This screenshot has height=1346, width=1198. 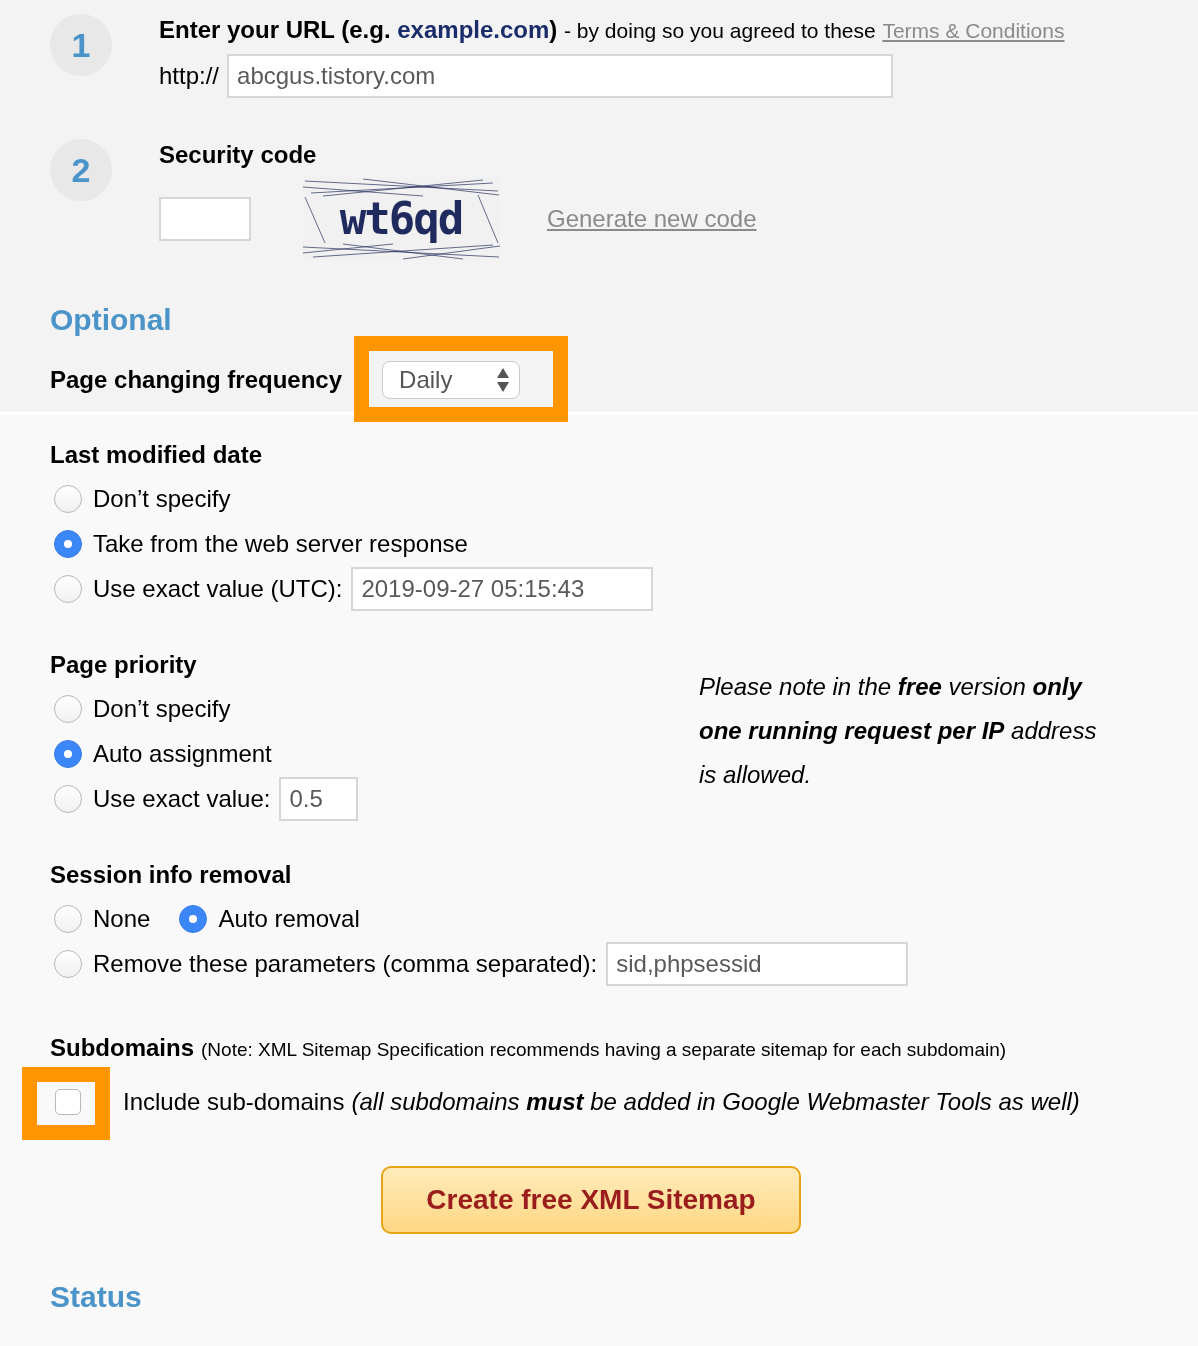 I want to click on step-title: Security code, so click(x=238, y=155).